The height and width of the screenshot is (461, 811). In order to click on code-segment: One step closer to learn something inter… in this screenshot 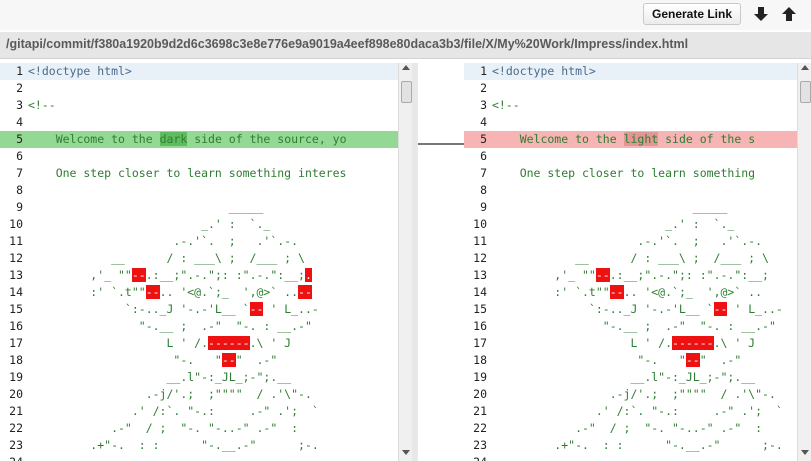, I will do `click(187, 173)`.